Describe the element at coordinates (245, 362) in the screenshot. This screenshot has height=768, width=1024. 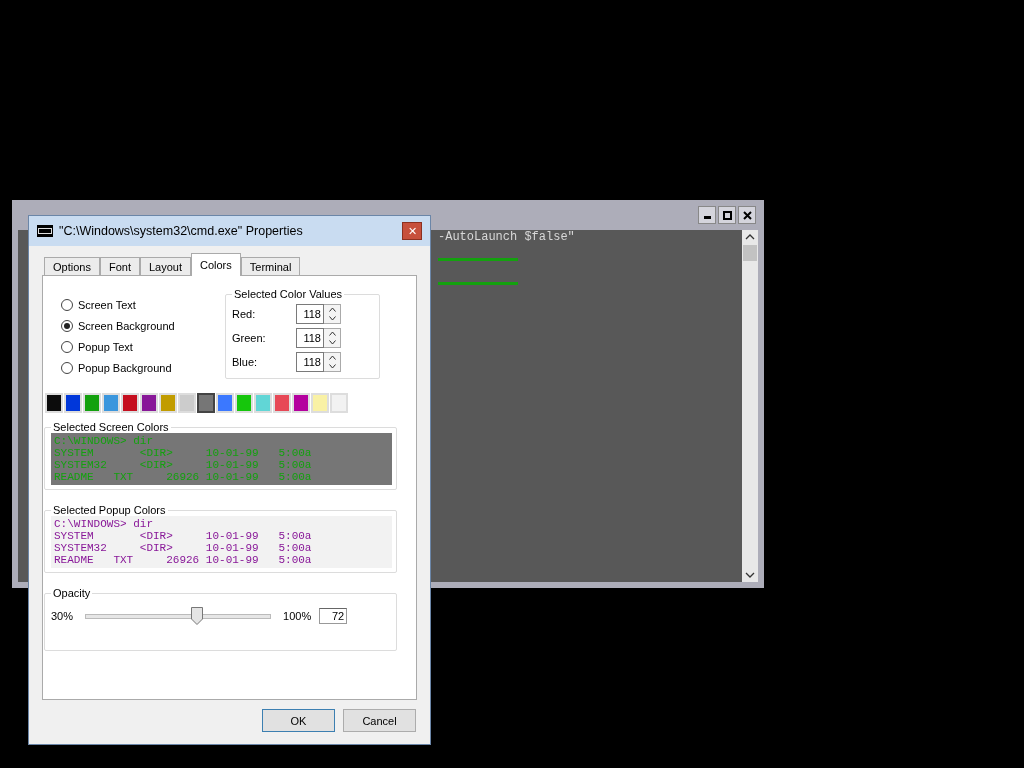
I see `field-label: Blue:` at that location.